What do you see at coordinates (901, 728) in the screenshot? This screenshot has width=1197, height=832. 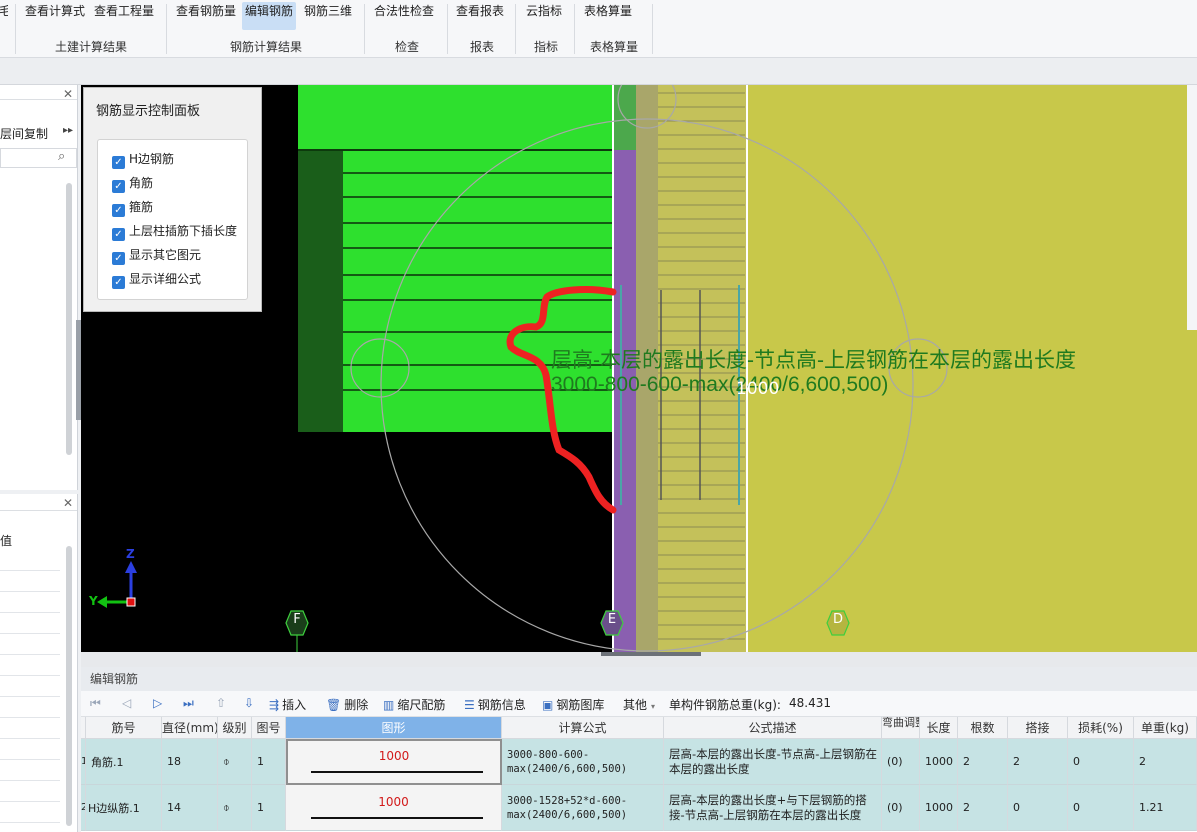 I see `col-bend-adjust: 弯曲调整` at bounding box center [901, 728].